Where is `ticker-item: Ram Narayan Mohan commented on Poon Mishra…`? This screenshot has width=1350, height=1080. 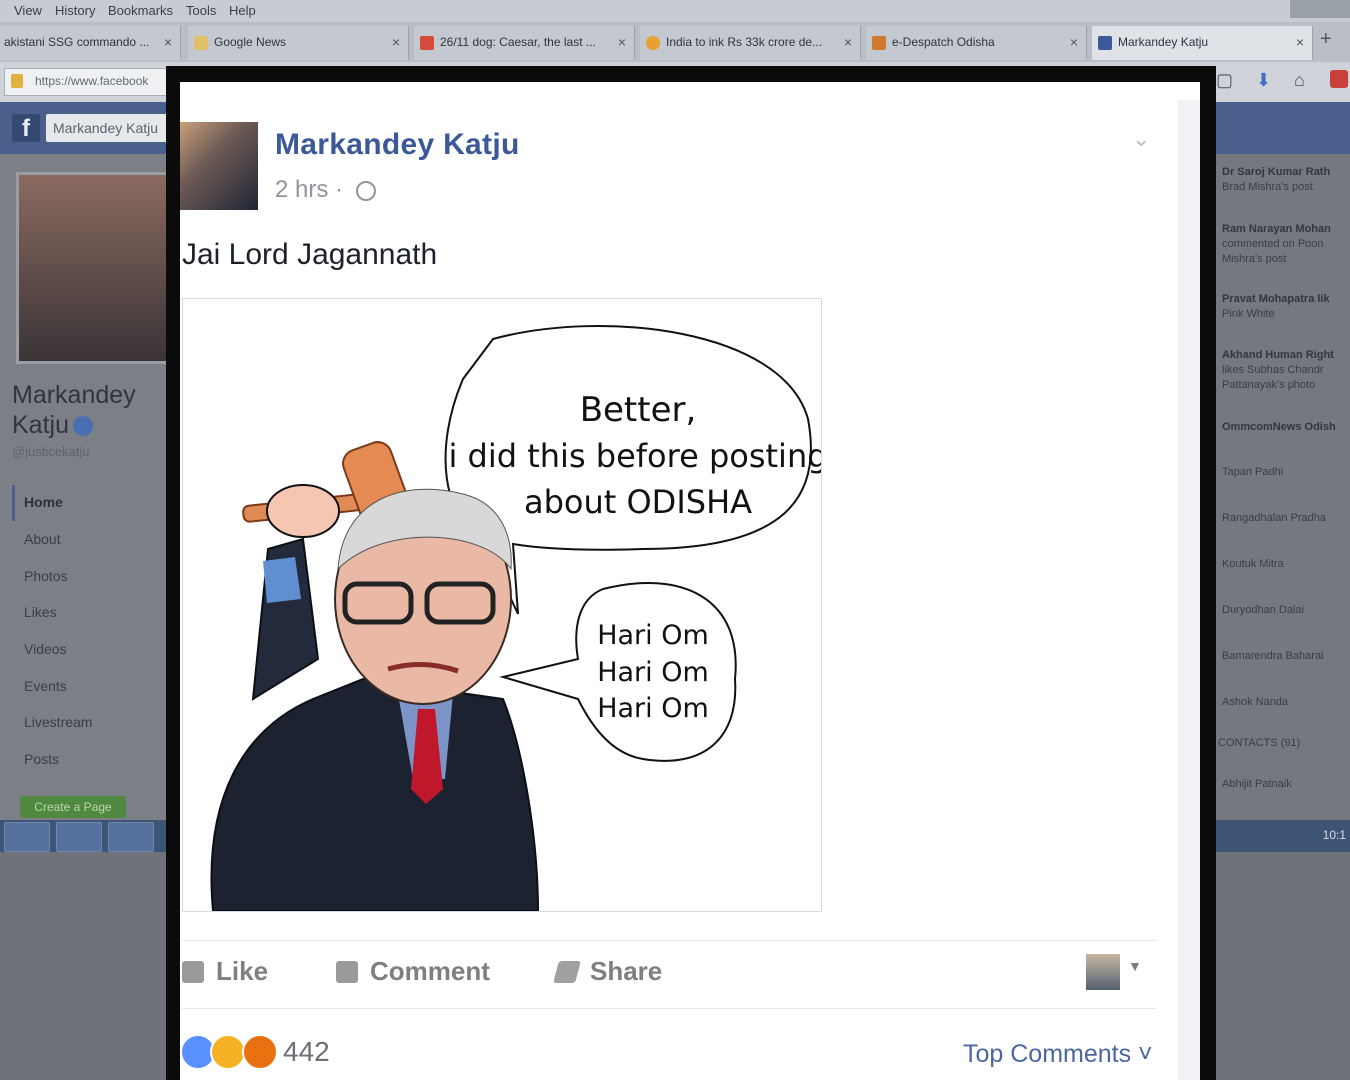 ticker-item: Ram Narayan Mohan commented on Poon Mishra… is located at coordinates (1286, 244).